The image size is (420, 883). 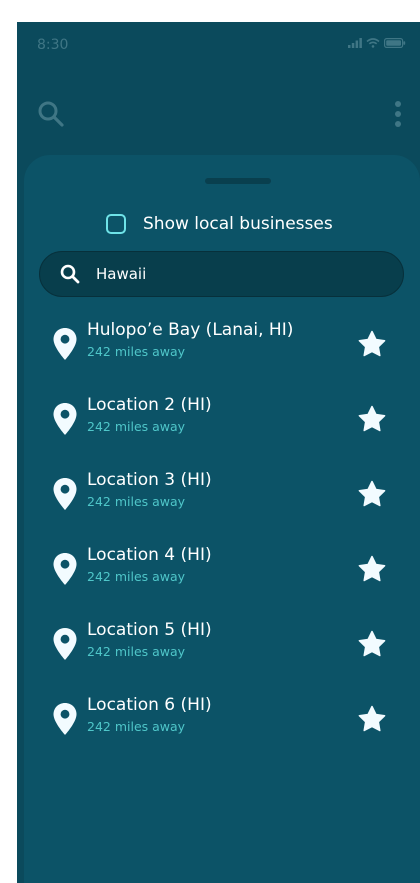 What do you see at coordinates (222, 357) in the screenshot?
I see `result-item: Hulopo’e Bay (Lanai, HI) 242 miles away` at bounding box center [222, 357].